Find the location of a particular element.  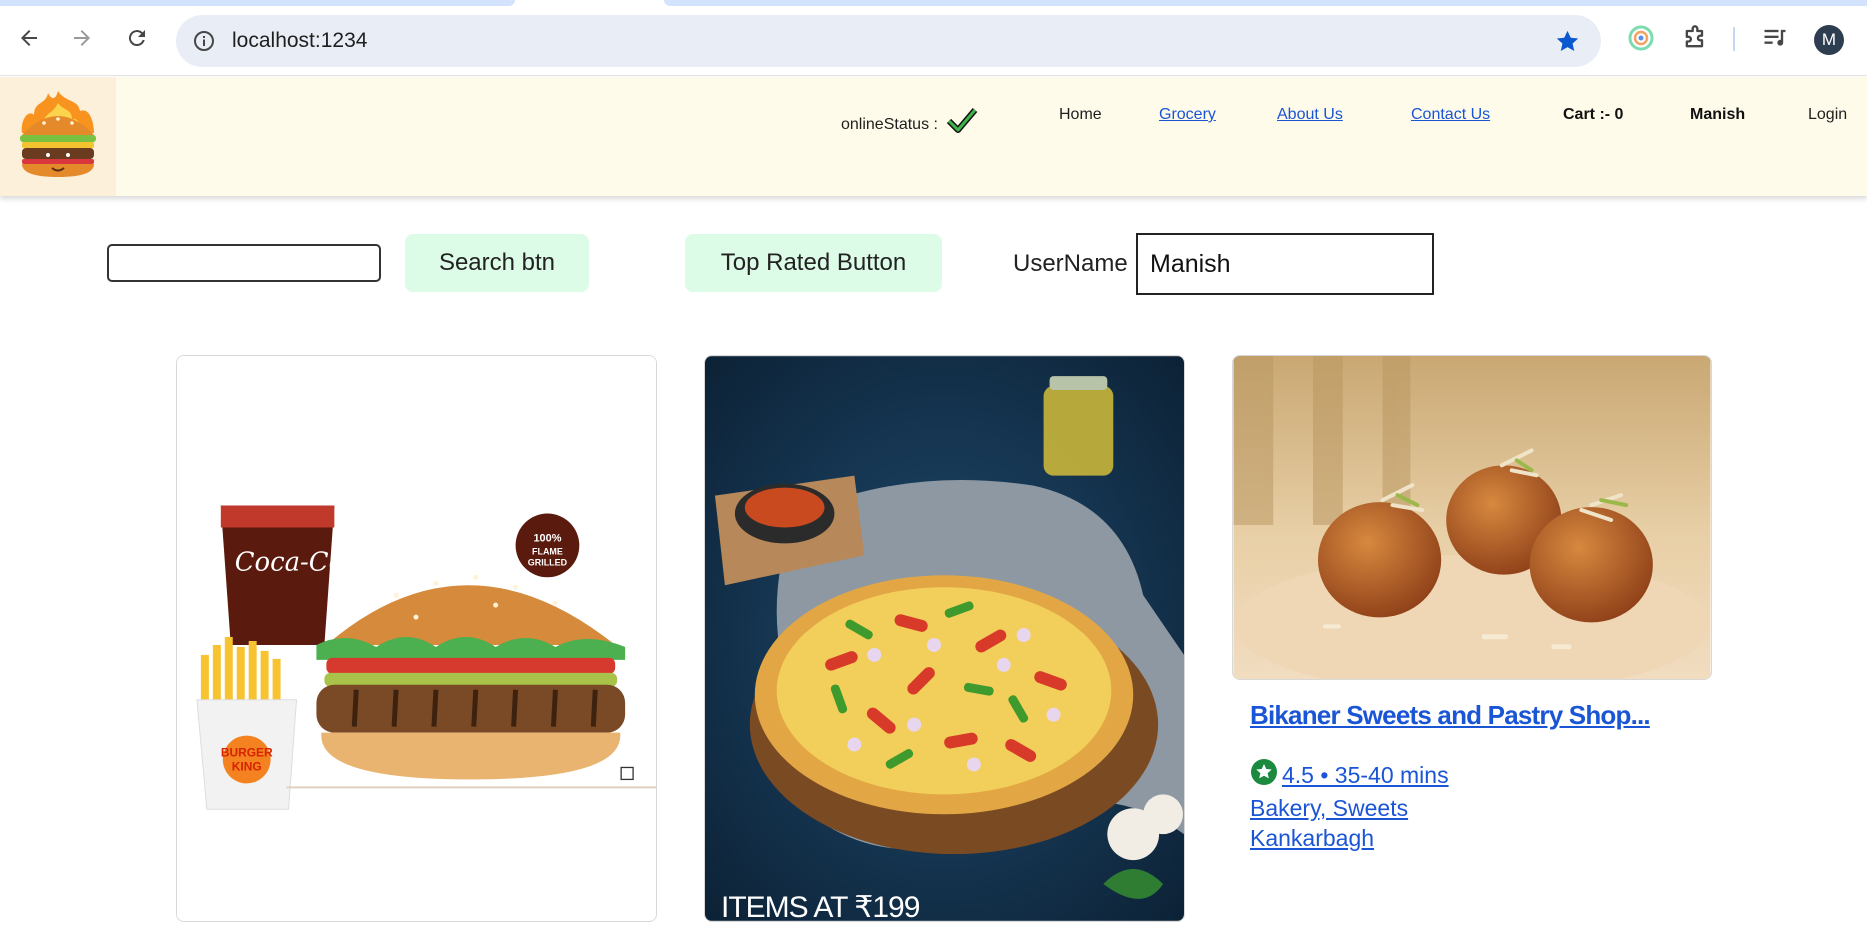

svg-text: Coca-Cola is located at coordinates (301, 562).